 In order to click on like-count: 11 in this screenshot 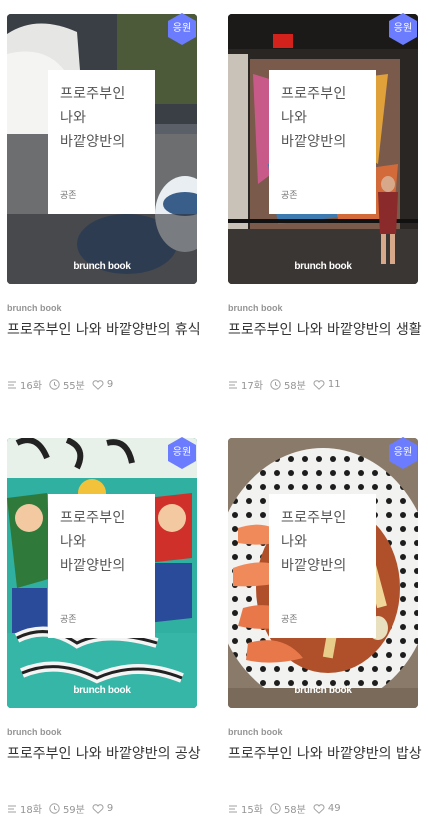, I will do `click(334, 384)`.